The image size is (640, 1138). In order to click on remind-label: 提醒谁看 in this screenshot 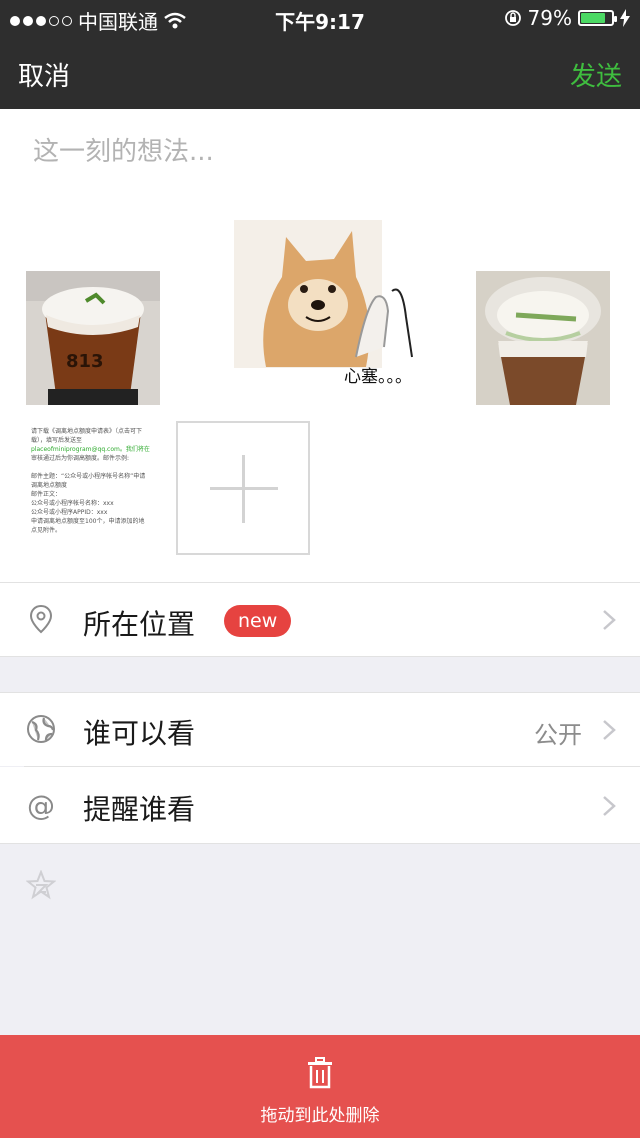, I will do `click(139, 809)`.